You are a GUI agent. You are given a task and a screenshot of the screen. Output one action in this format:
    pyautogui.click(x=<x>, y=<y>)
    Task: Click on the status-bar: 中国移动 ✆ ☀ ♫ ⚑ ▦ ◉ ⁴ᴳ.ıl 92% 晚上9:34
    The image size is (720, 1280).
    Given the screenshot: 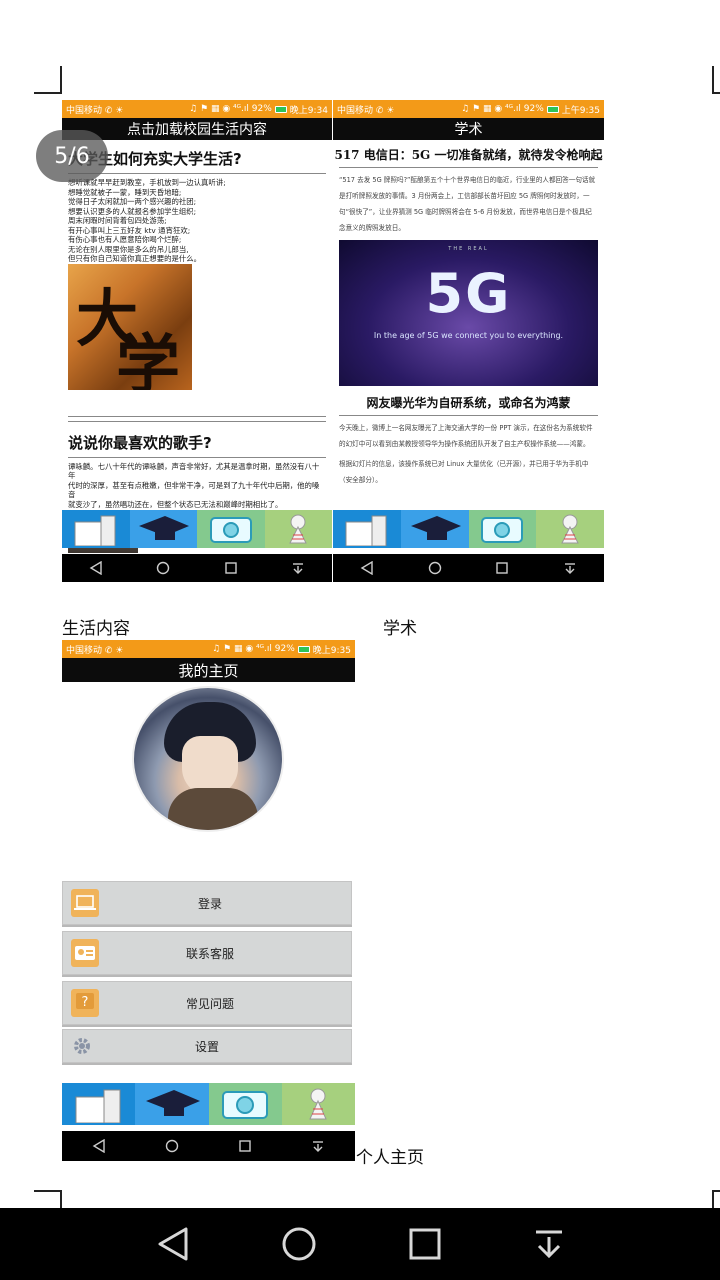 What is the action you would take?
    pyautogui.click(x=197, y=109)
    